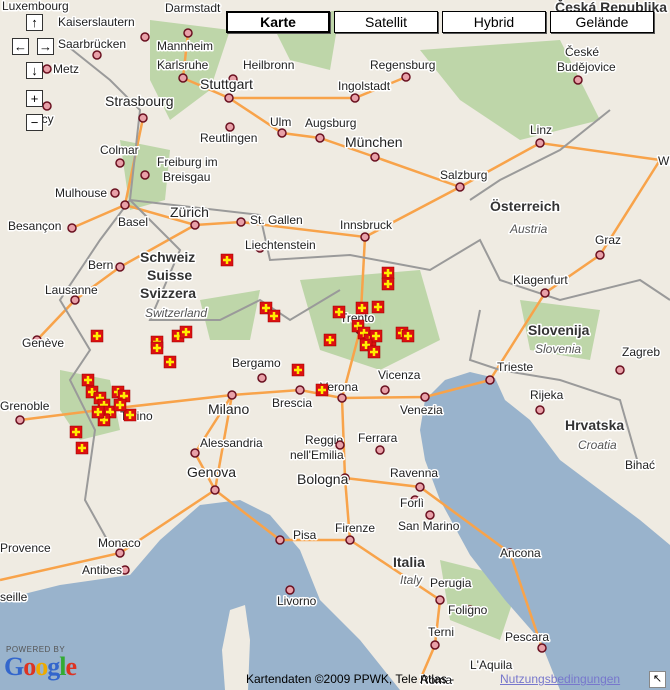 The width and height of the screenshot is (670, 690). What do you see at coordinates (34, 122) in the screenshot?
I see `zoom-out-button: −` at bounding box center [34, 122].